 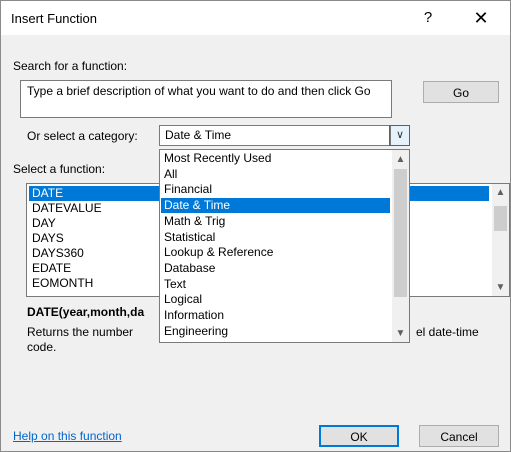 What do you see at coordinates (54, 18) in the screenshot?
I see `dialog-title: Insert Function` at bounding box center [54, 18].